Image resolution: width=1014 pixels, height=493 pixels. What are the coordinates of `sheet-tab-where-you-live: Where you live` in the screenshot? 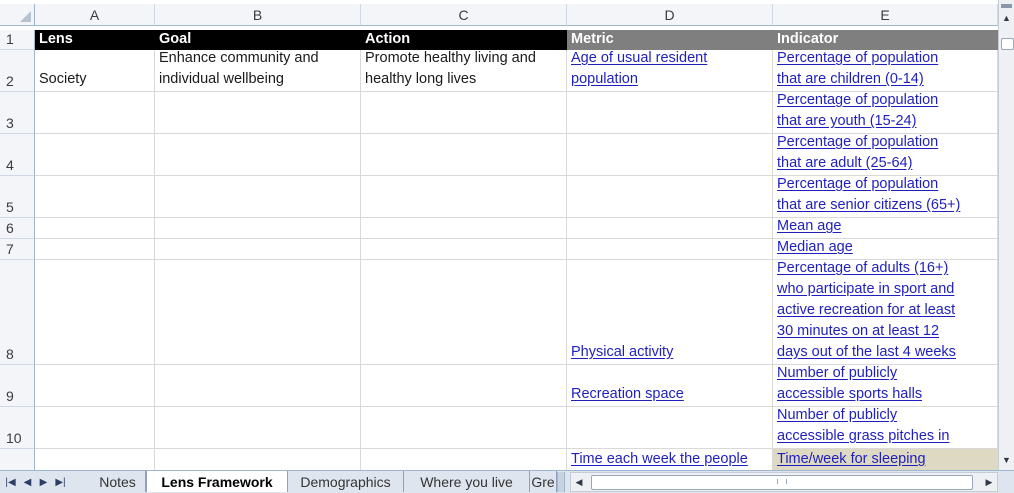 It's located at (467, 481).